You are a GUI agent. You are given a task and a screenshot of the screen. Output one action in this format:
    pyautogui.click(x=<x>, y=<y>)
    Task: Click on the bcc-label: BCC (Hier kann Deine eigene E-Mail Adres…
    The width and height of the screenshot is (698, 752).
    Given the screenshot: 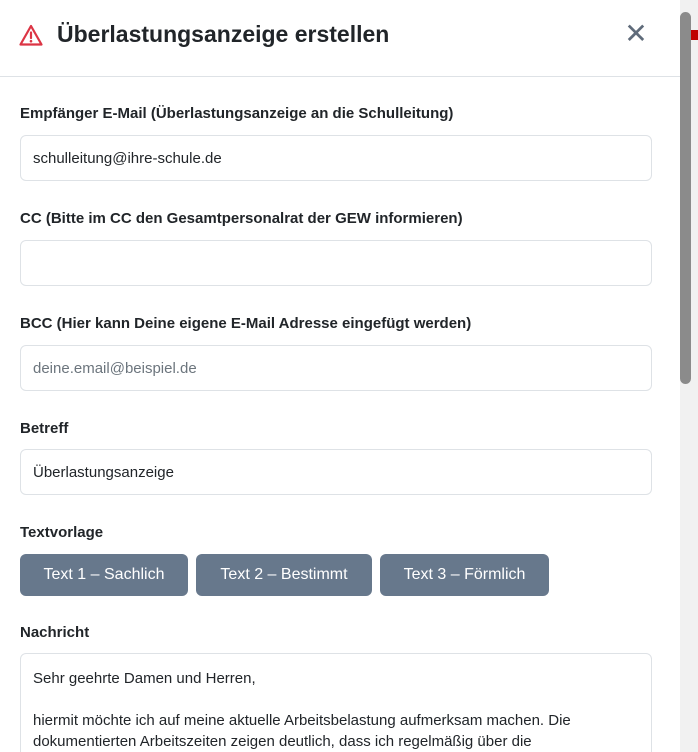 What is the action you would take?
    pyautogui.click(x=246, y=323)
    